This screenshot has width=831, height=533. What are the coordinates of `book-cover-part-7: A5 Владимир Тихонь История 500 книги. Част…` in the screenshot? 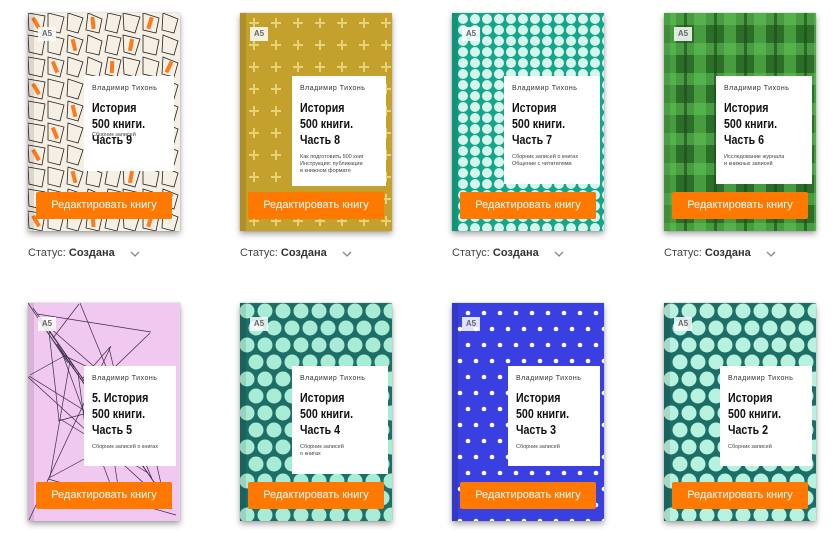 It's located at (528, 122).